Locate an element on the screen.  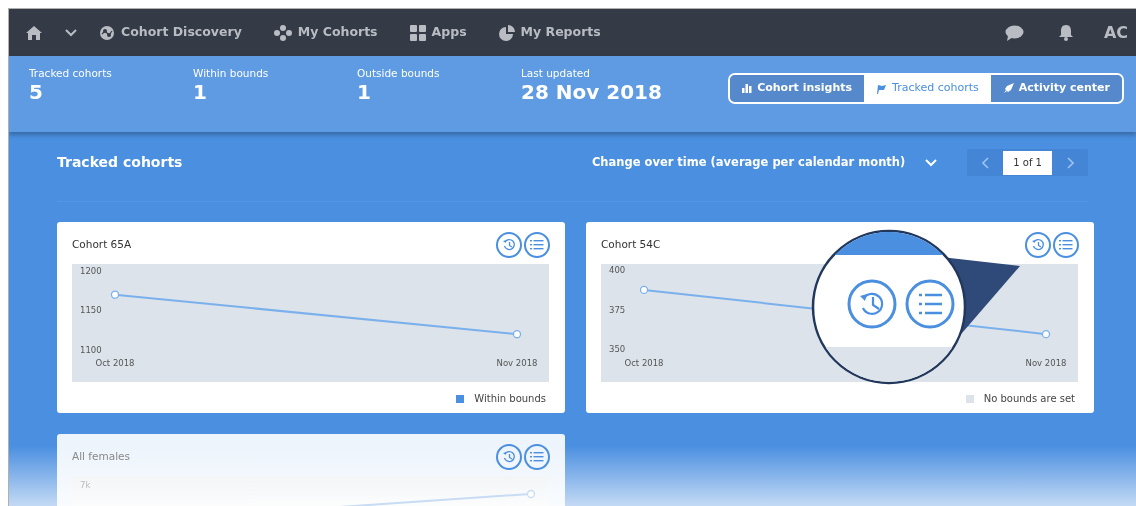
legend-label: Within bounds is located at coordinates (510, 399).